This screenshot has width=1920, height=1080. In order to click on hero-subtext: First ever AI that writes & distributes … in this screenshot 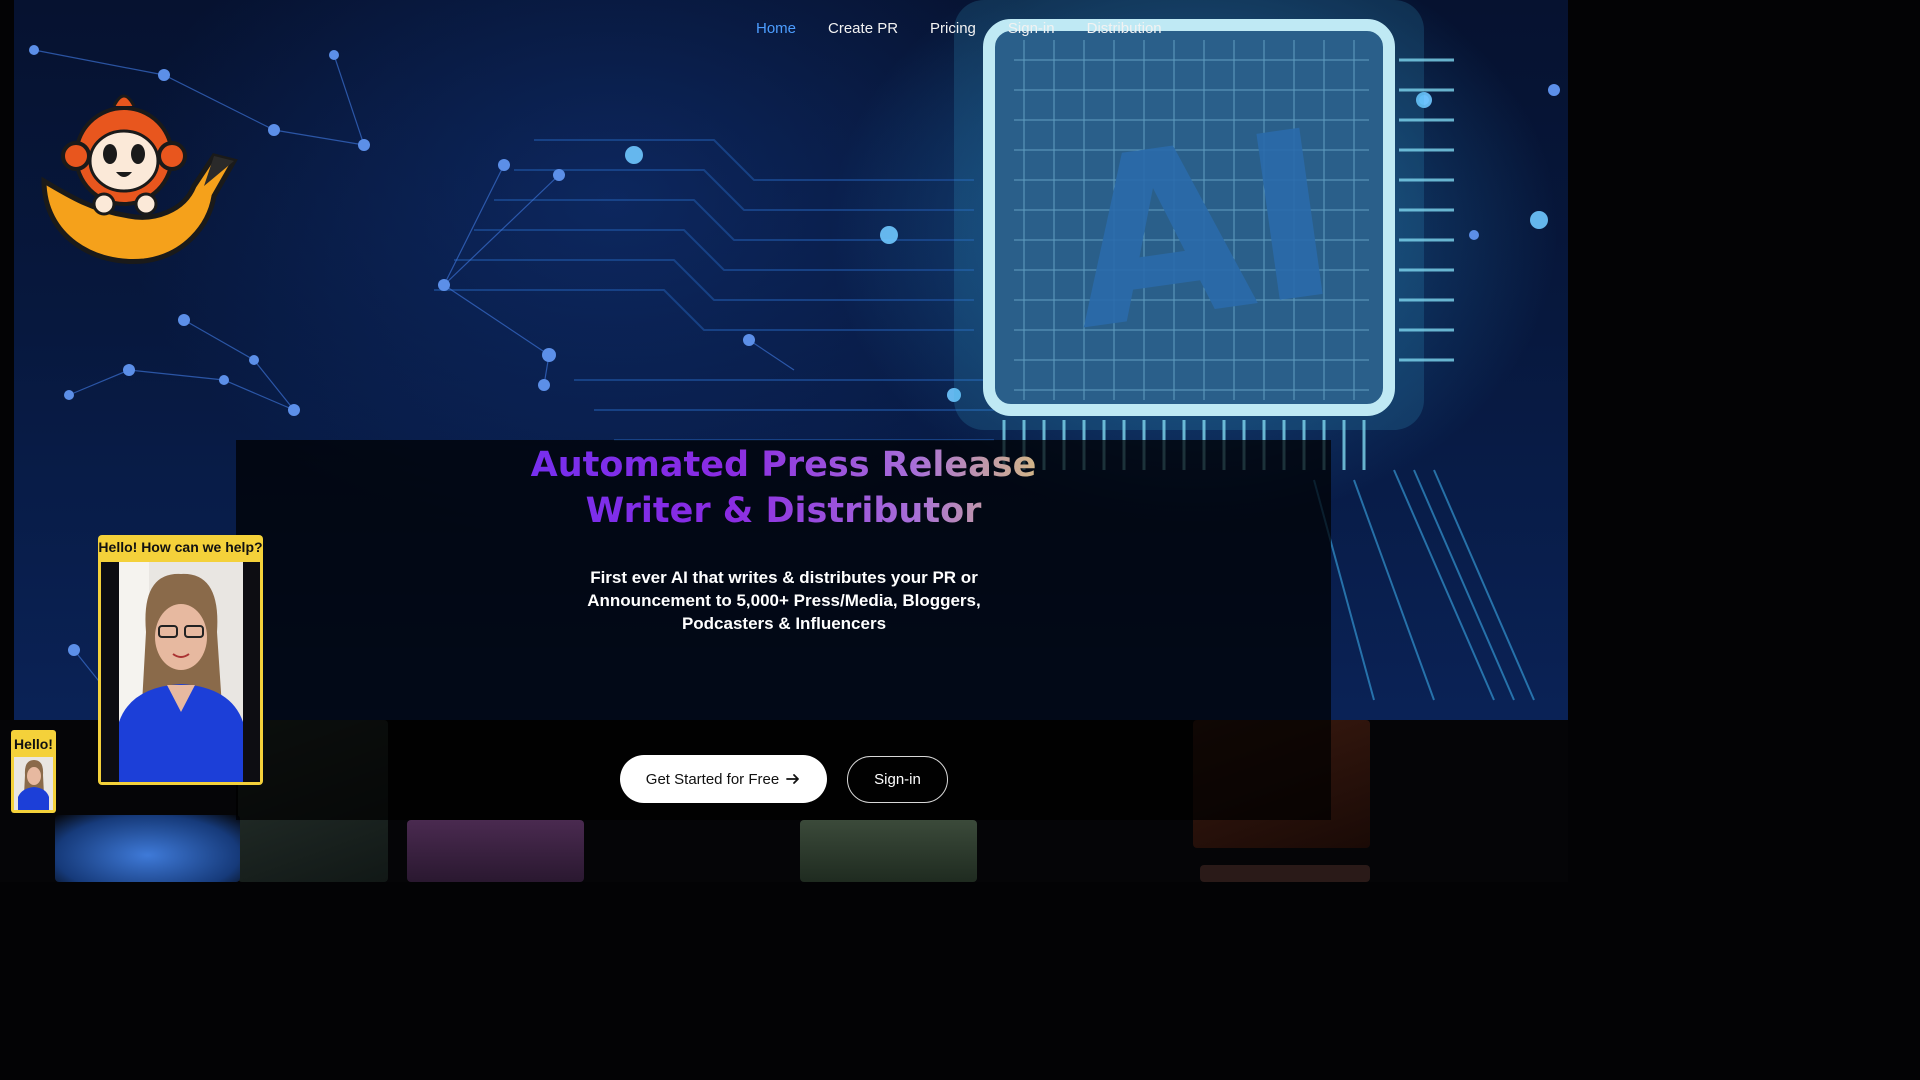, I will do `click(784, 600)`.